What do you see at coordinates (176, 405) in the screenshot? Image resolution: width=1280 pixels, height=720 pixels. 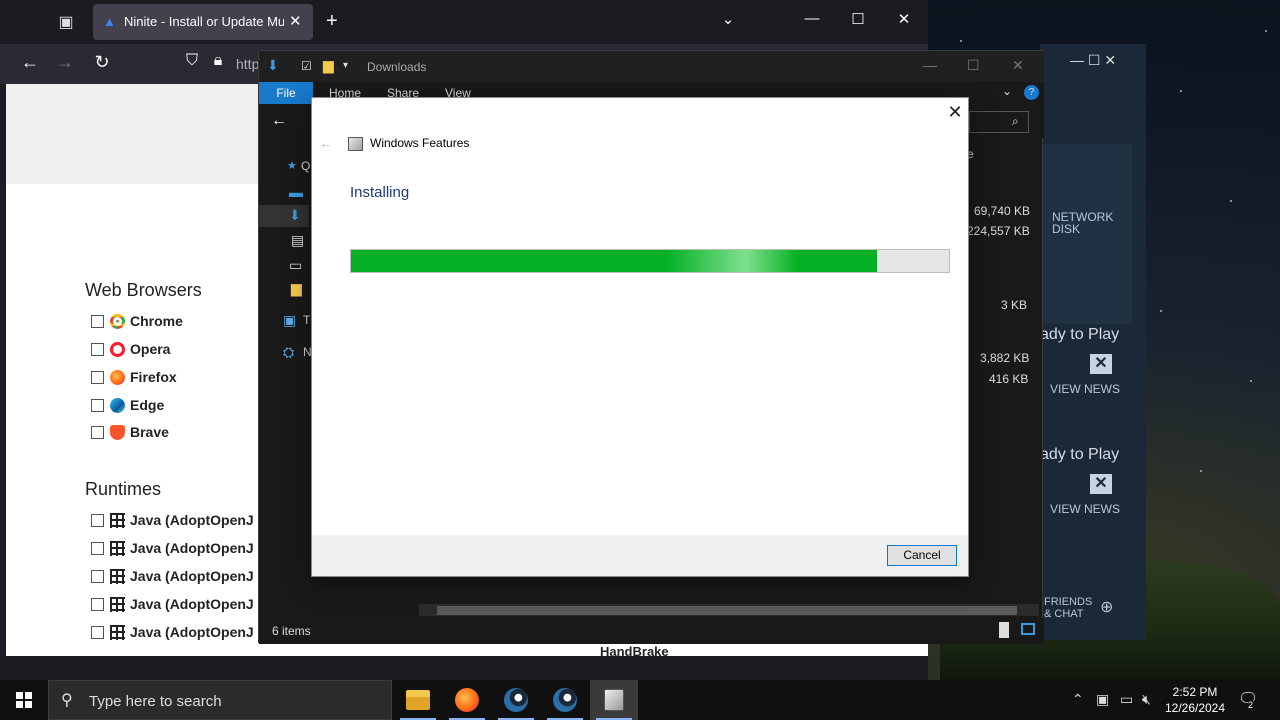 I see `app-option-edge: Edge` at bounding box center [176, 405].